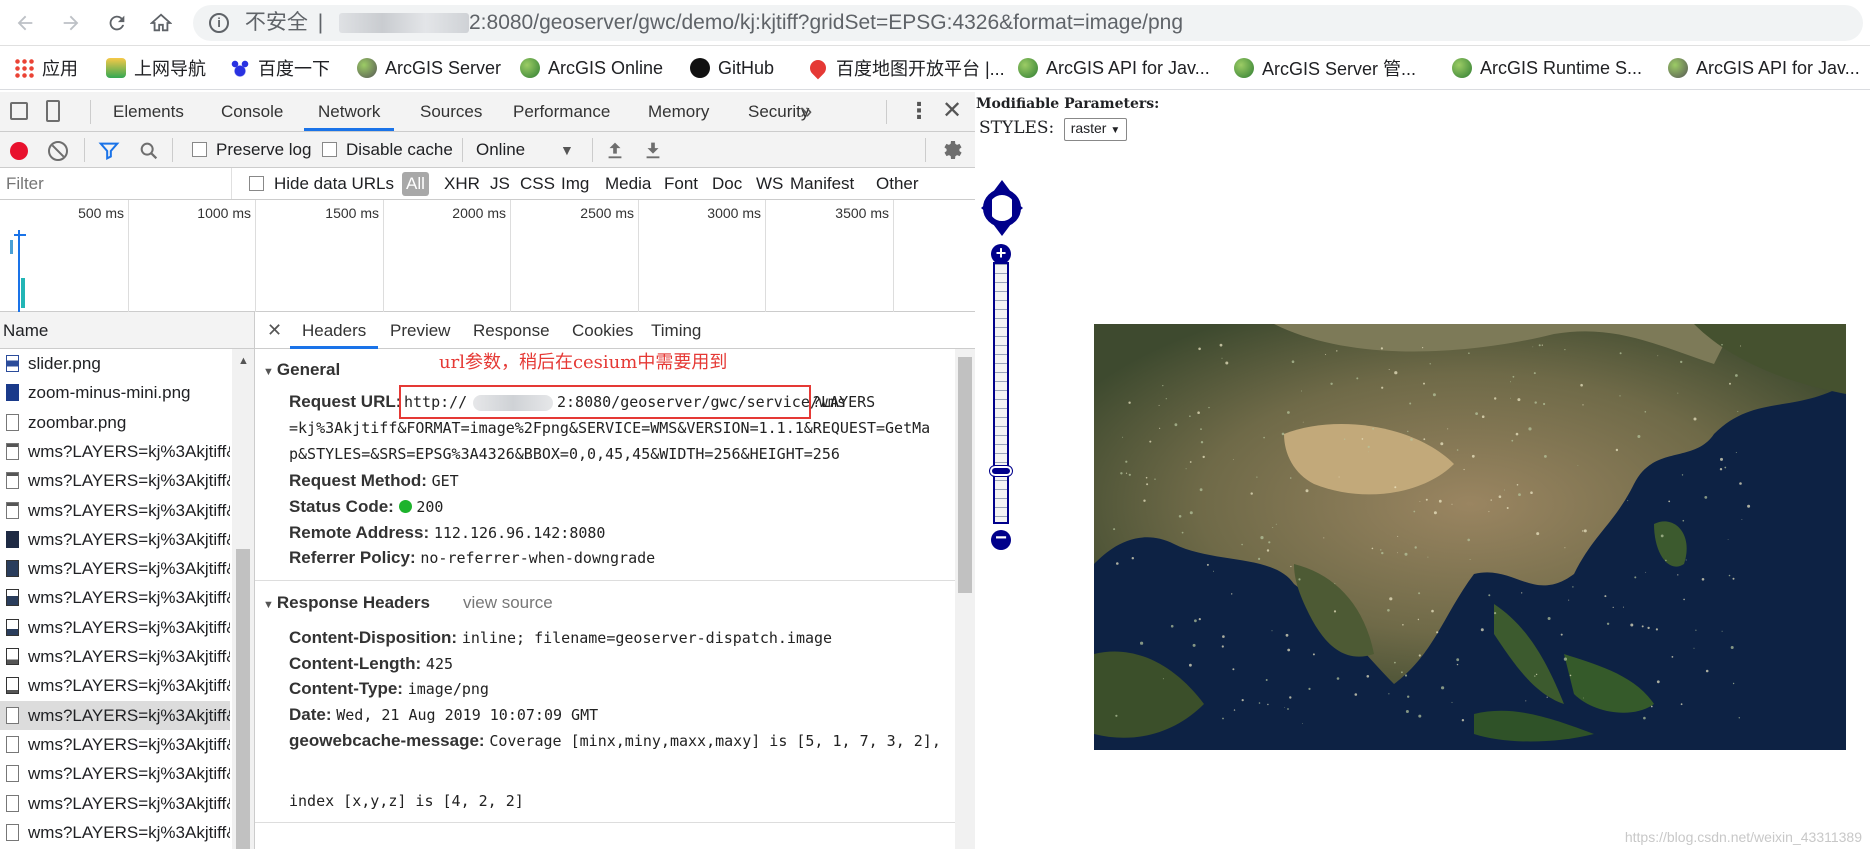  What do you see at coordinates (19, 111) in the screenshot?
I see `inspect-element-icon` at bounding box center [19, 111].